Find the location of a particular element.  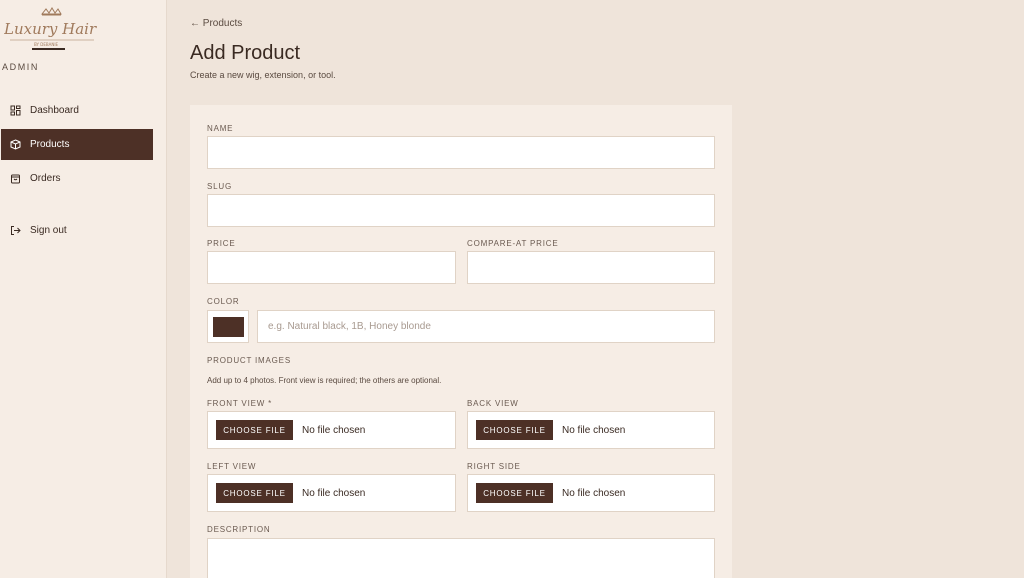

sidebar-item-label: Dashboard is located at coordinates (54, 110).